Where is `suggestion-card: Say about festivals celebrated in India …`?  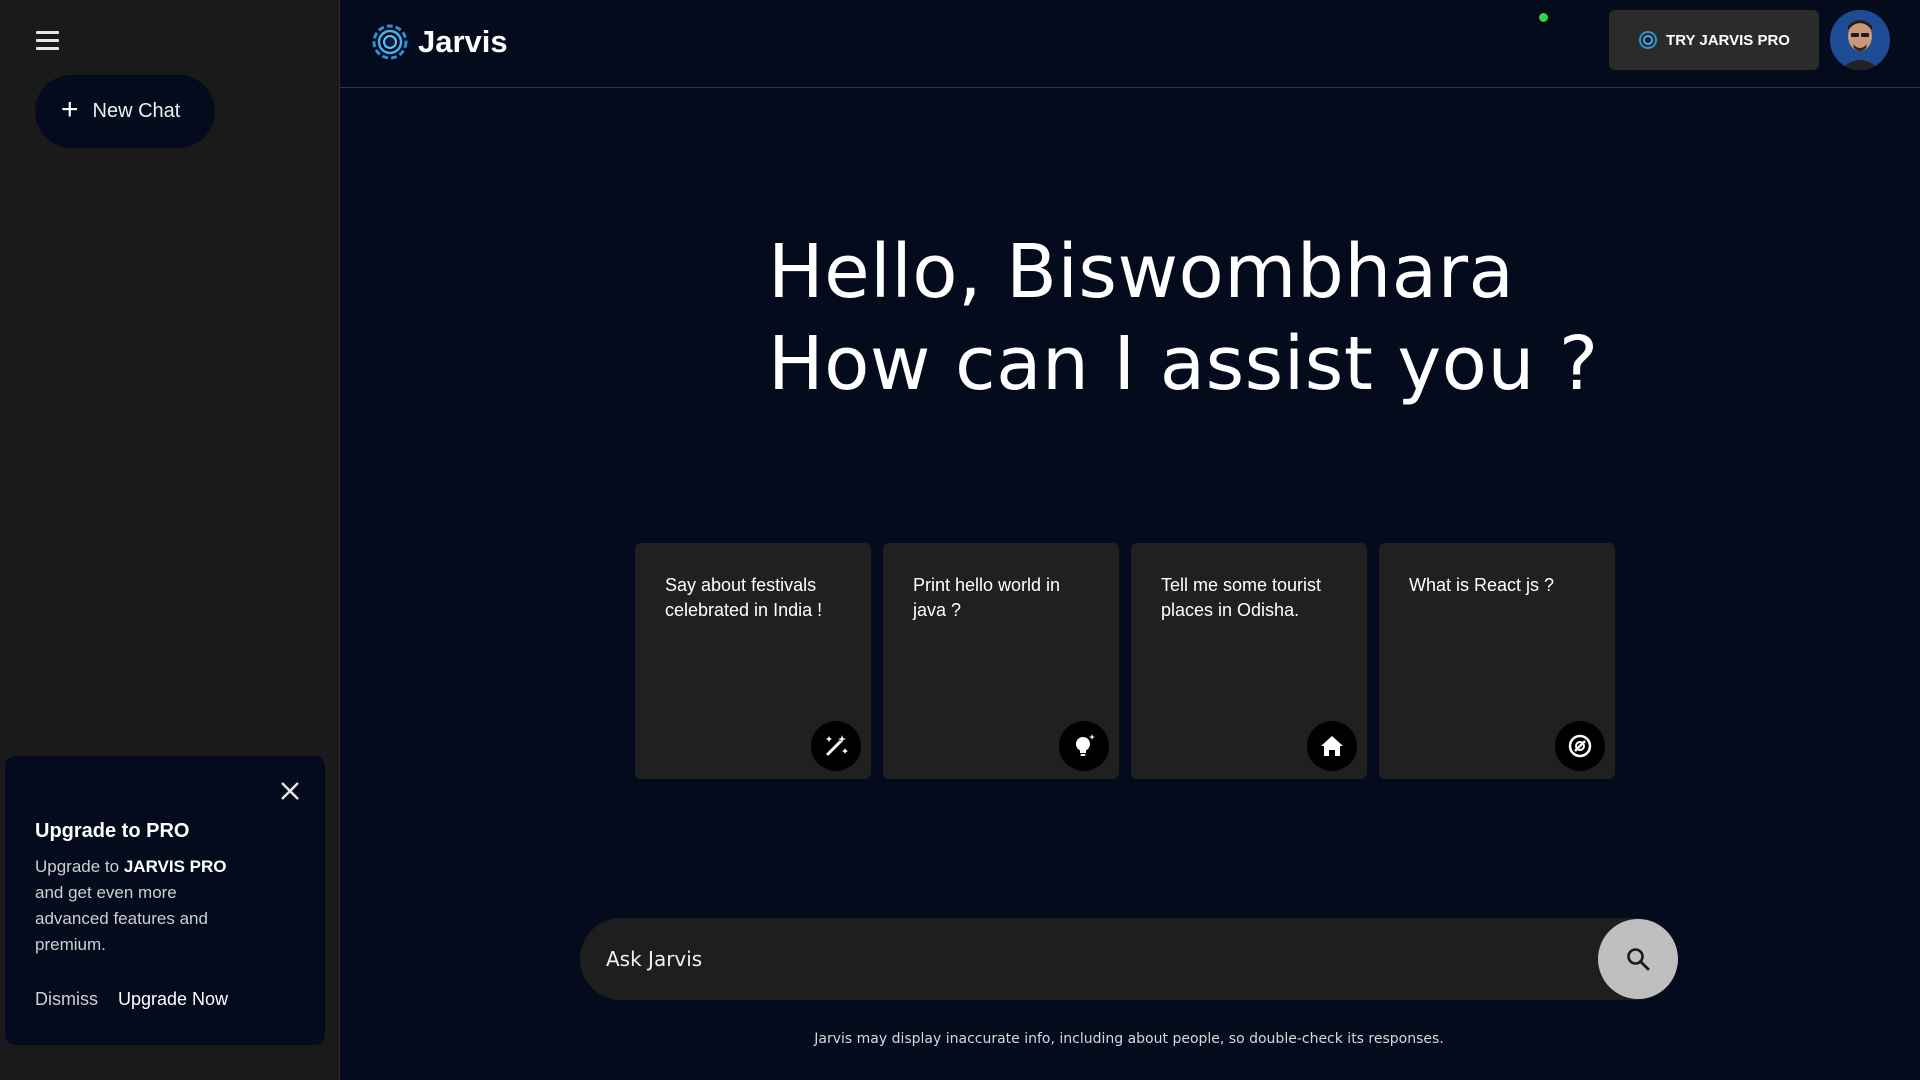
suggestion-card: Say about festivals celebrated in India … is located at coordinates (753, 661).